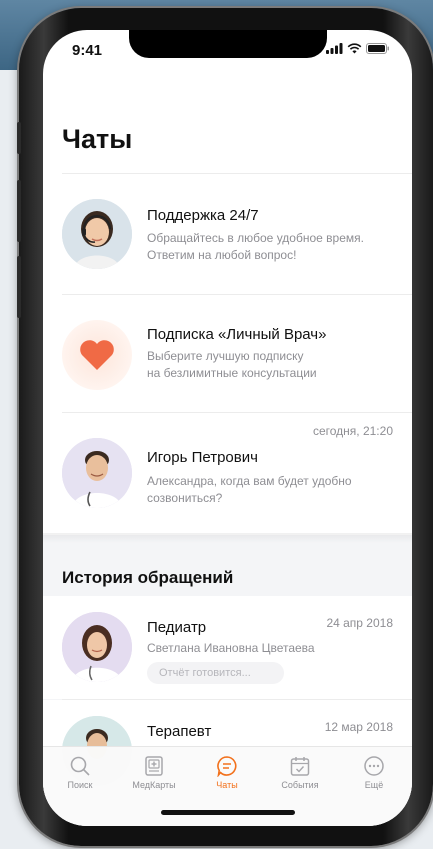 Image resolution: width=433 pixels, height=849 pixels. I want to click on home-indicator, so click(228, 812).